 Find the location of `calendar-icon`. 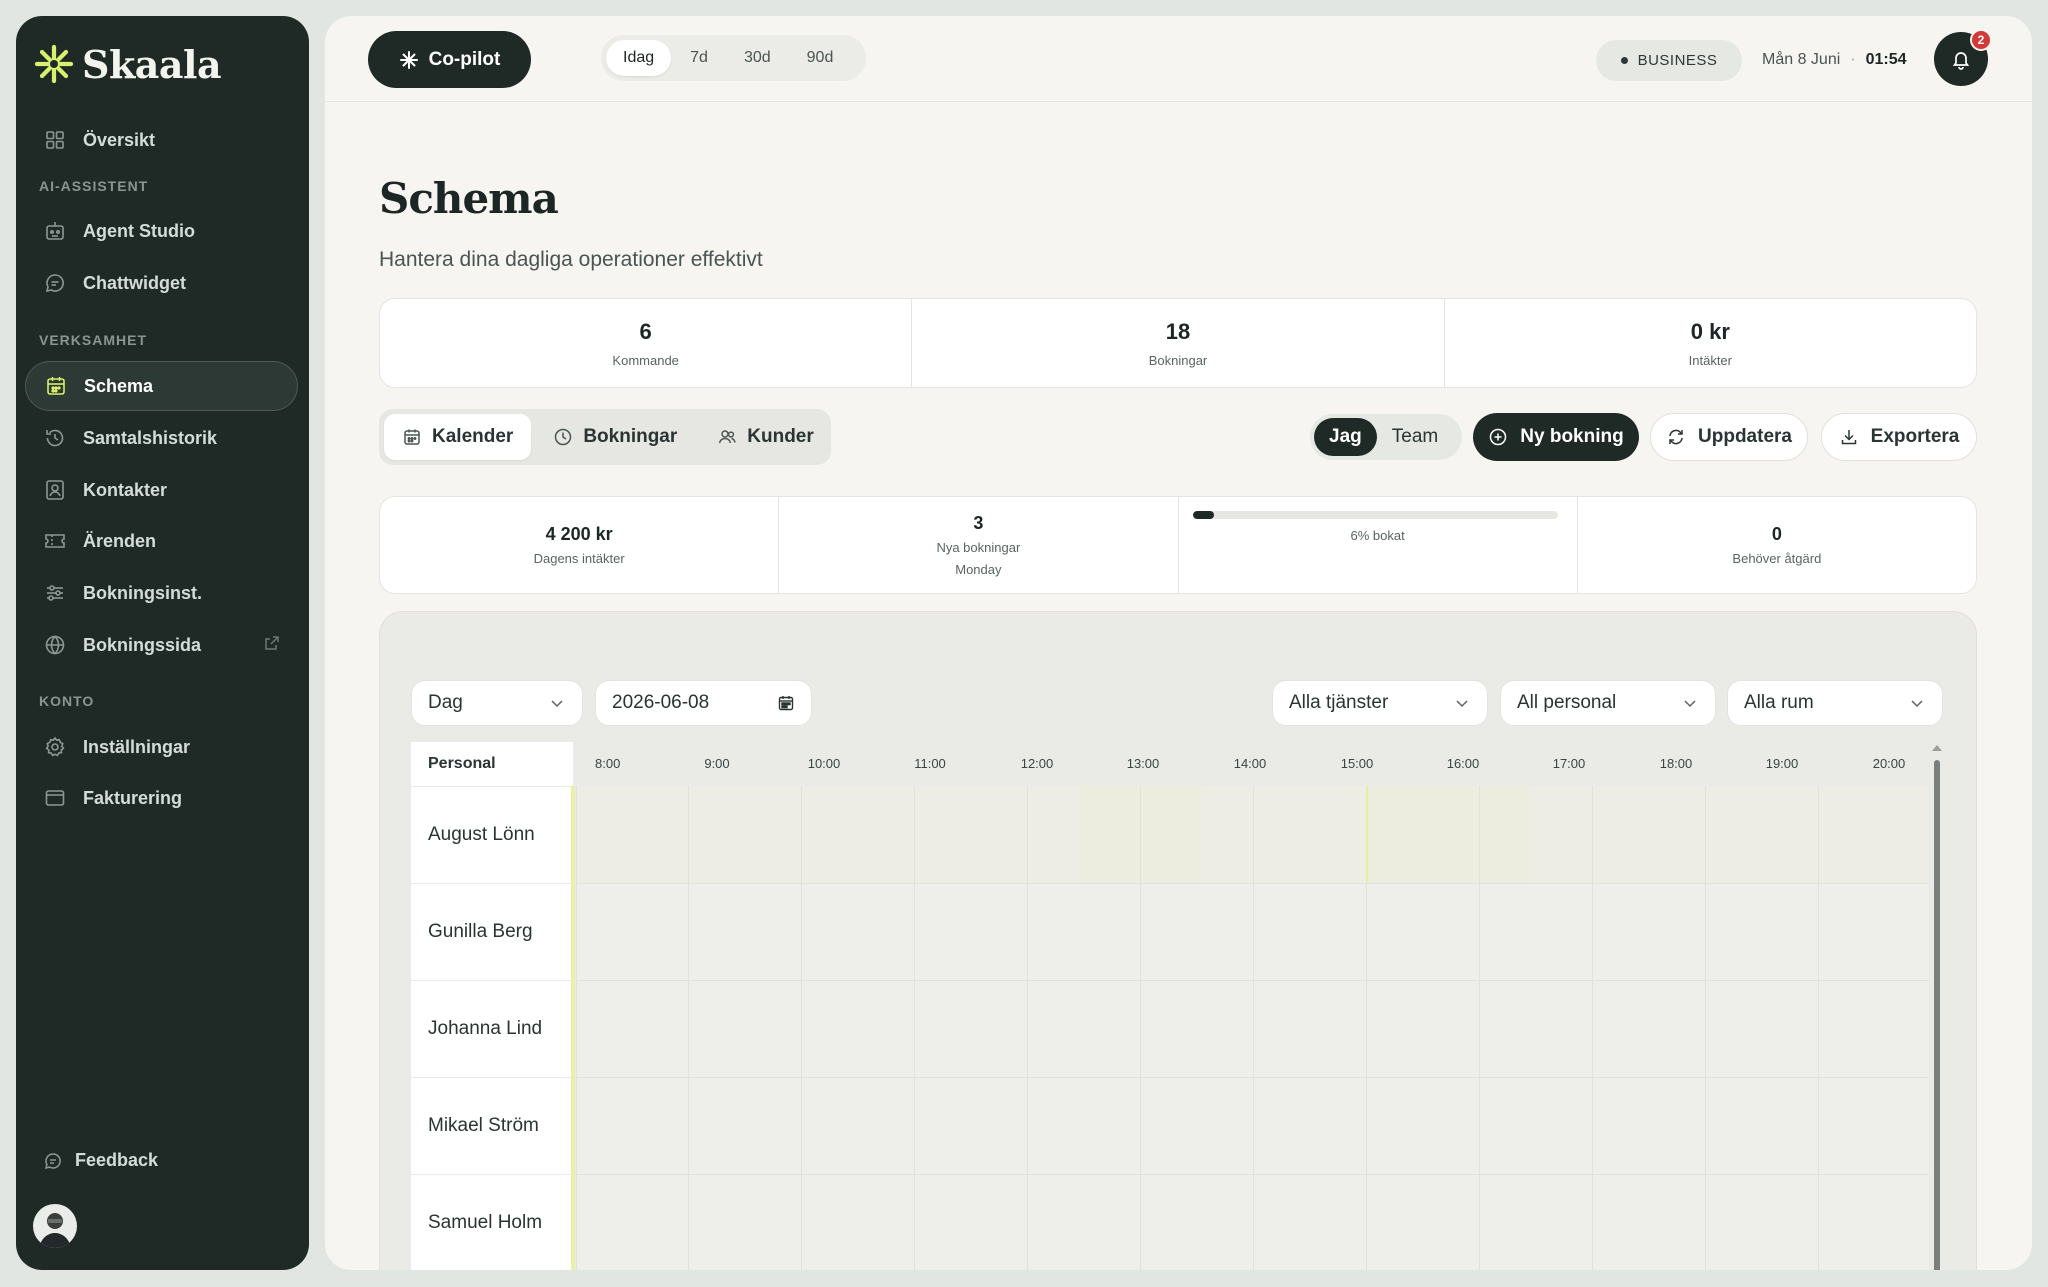

calendar-icon is located at coordinates (56, 386).